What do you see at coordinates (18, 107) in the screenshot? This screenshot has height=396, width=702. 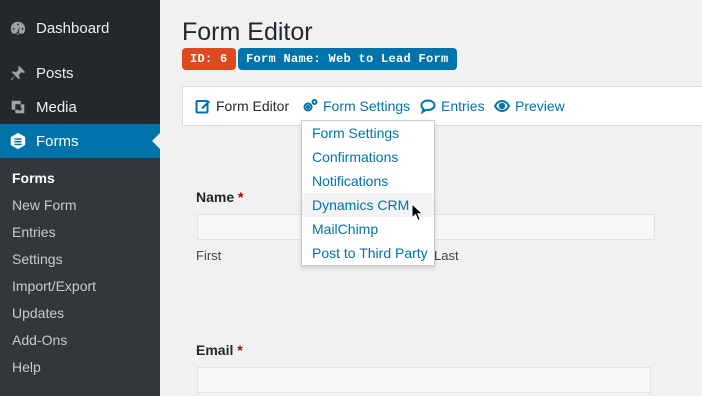 I see `media-icon` at bounding box center [18, 107].